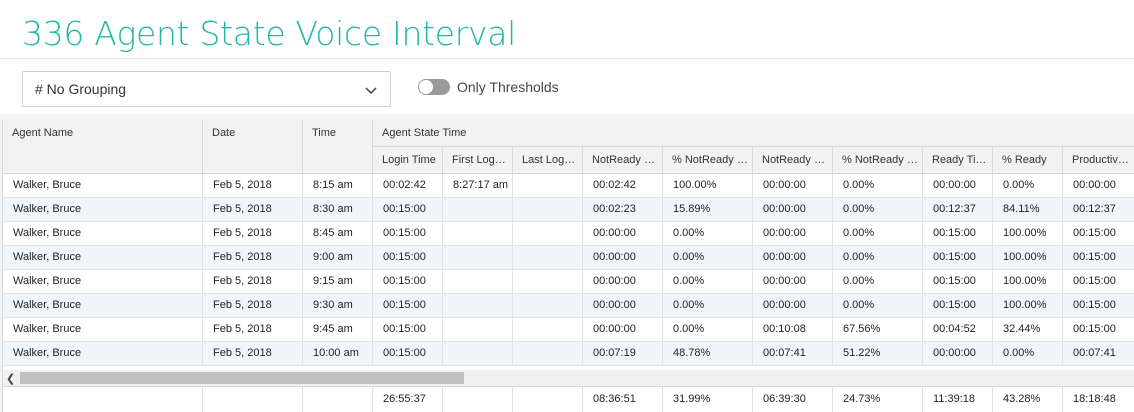  I want to click on cell-pct-notready-n: 48.78%, so click(708, 353).